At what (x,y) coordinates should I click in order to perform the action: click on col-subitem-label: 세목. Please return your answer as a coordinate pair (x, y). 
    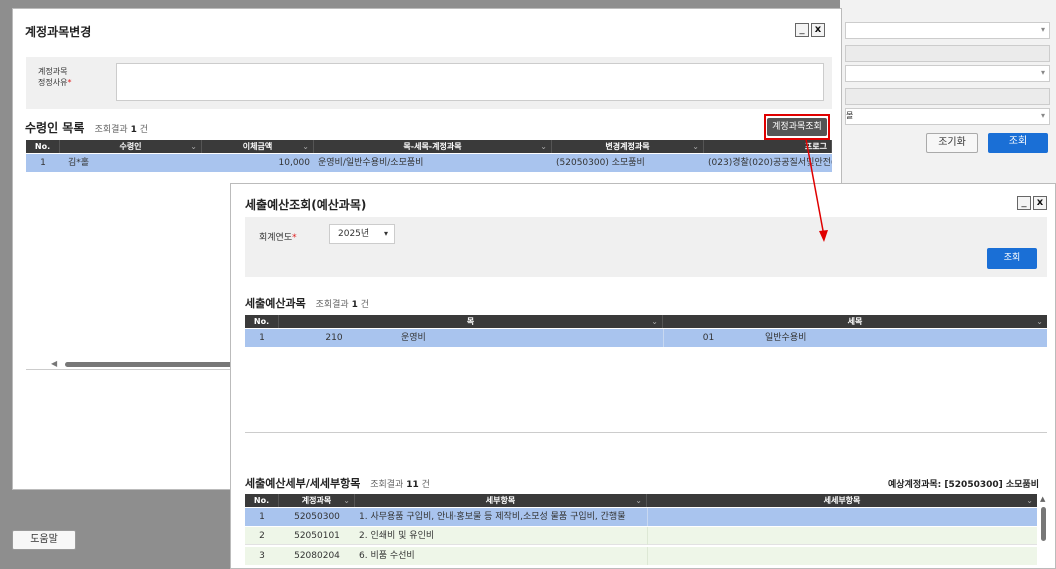
    Looking at the image, I should click on (855, 321).